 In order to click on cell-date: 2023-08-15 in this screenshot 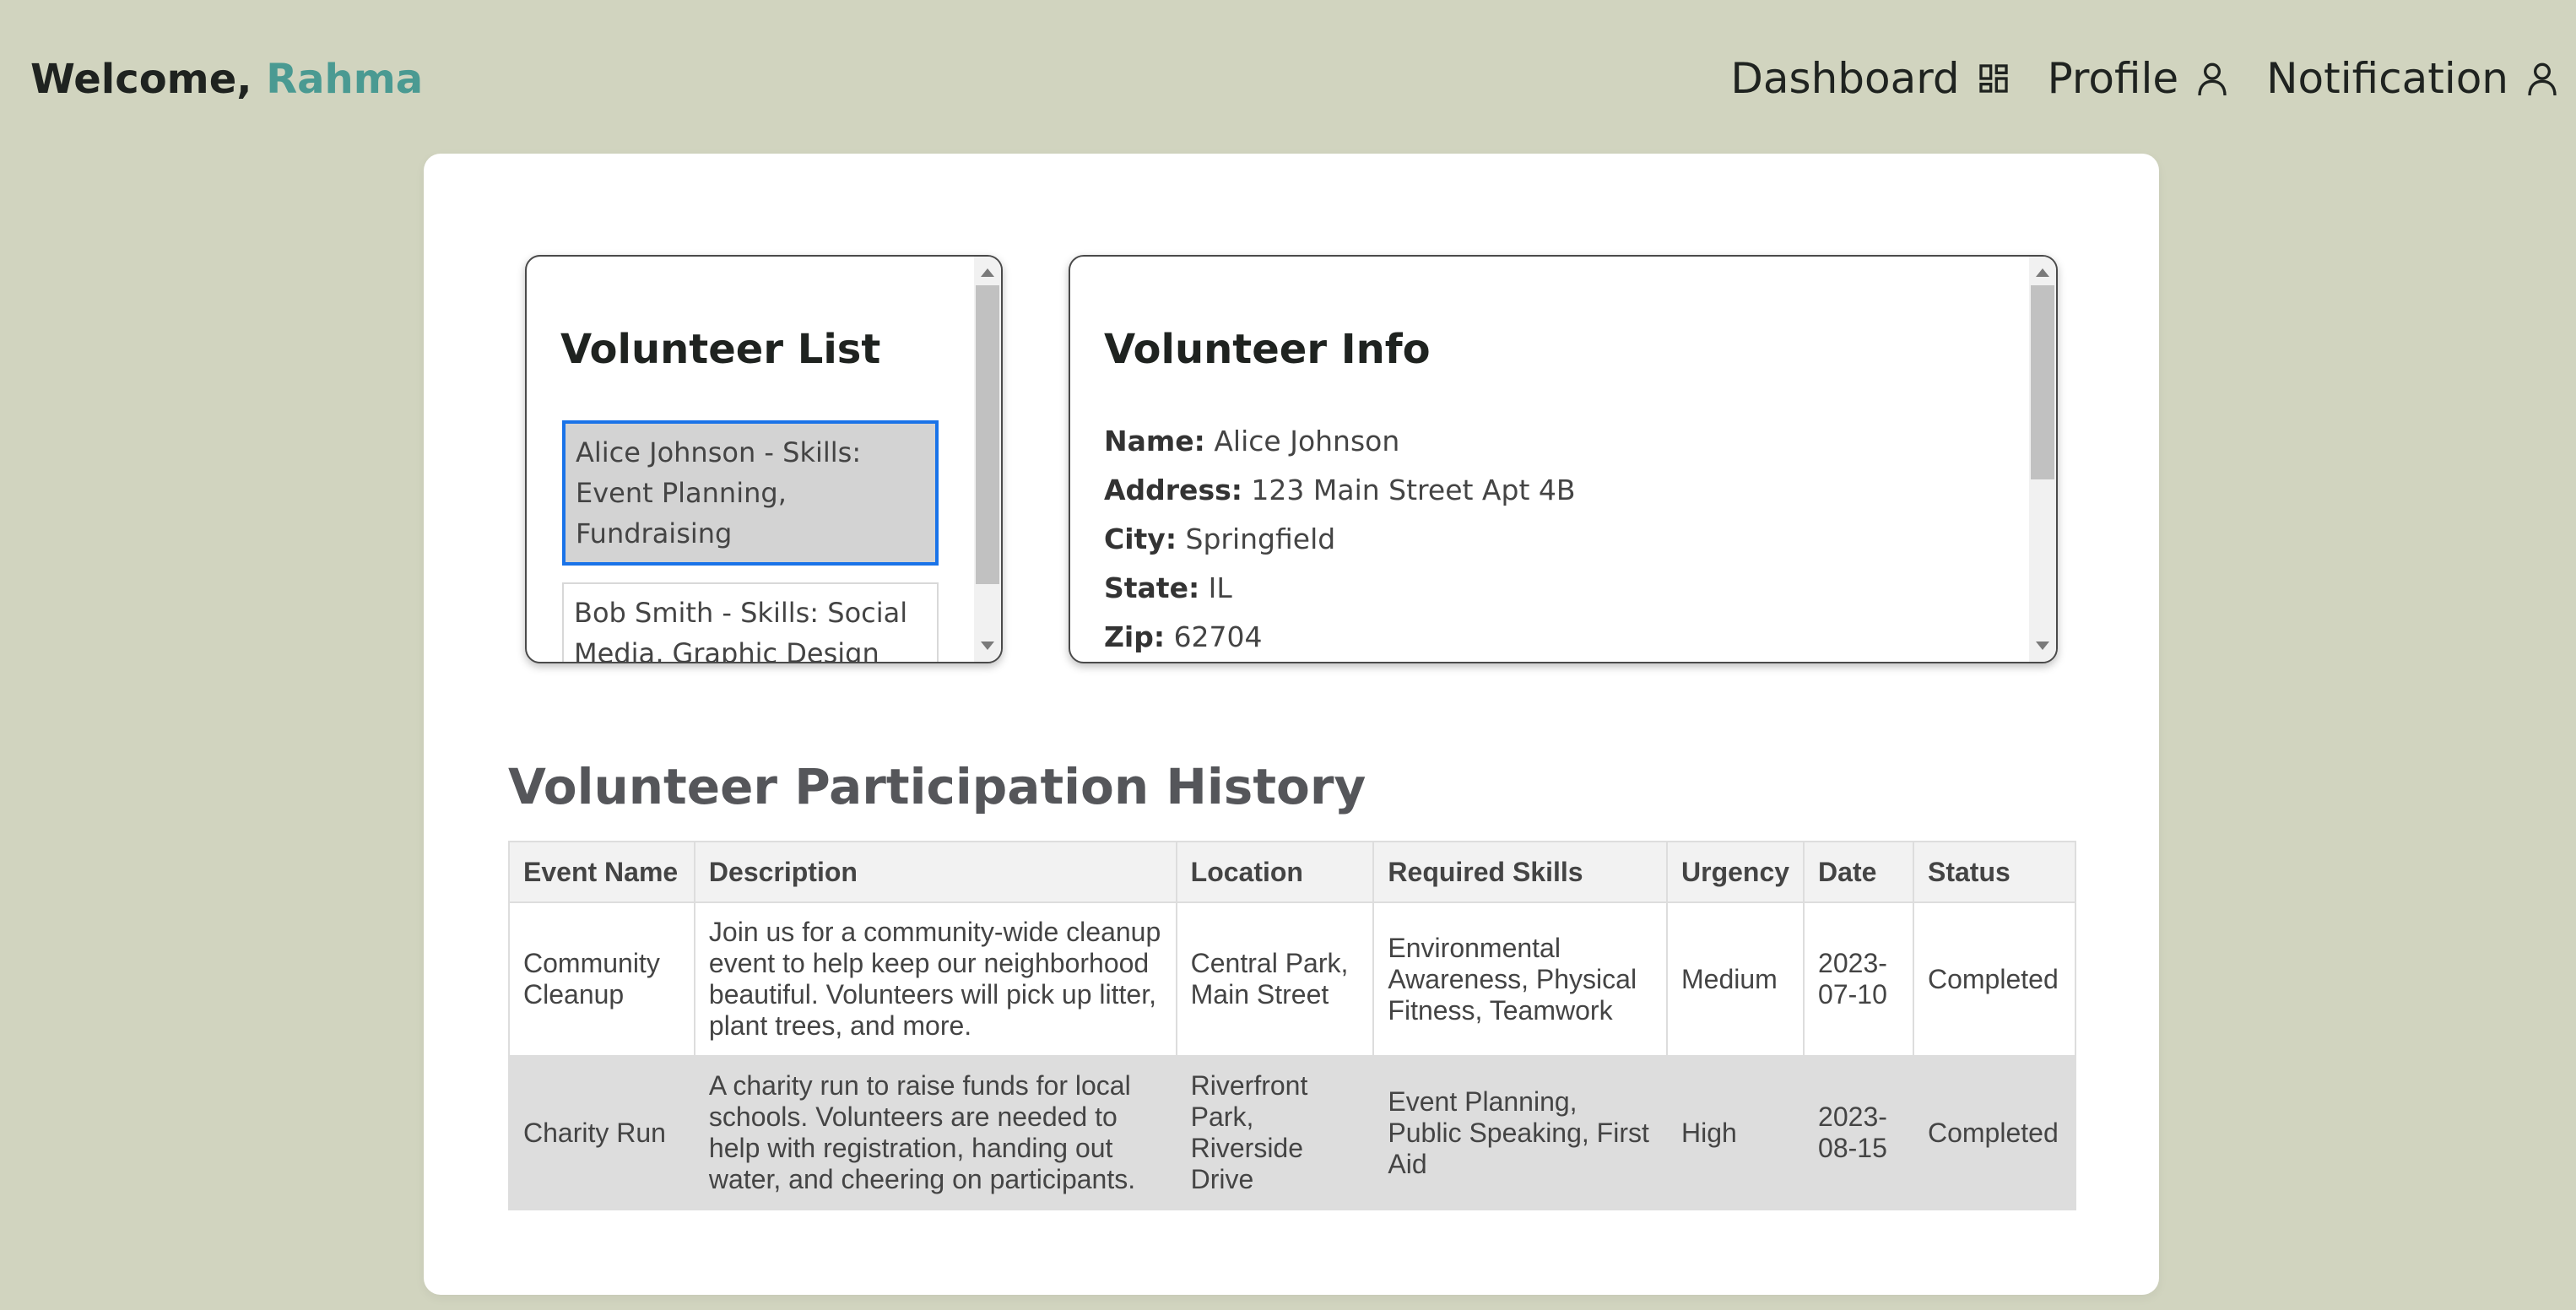, I will do `click(1858, 1132)`.